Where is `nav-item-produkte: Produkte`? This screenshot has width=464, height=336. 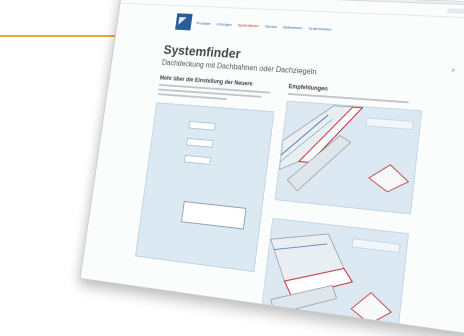 nav-item-produkte: Produkte is located at coordinates (203, 22).